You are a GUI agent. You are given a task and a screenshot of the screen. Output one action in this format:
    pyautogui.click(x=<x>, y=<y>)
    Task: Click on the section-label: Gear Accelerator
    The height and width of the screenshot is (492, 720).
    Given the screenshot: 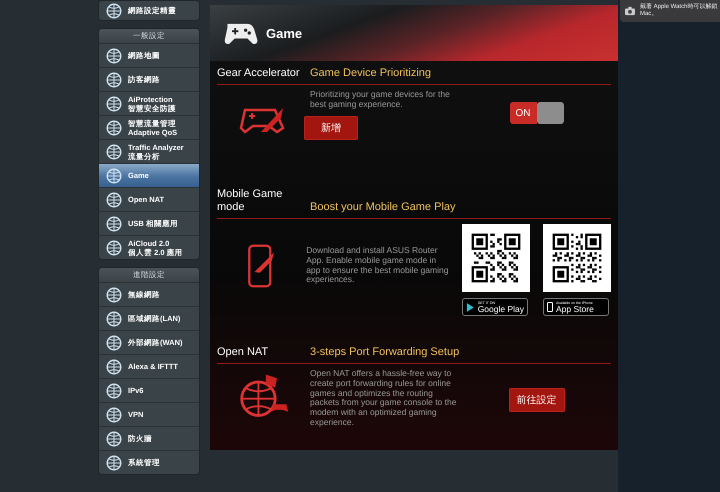 What is the action you would take?
    pyautogui.click(x=259, y=73)
    